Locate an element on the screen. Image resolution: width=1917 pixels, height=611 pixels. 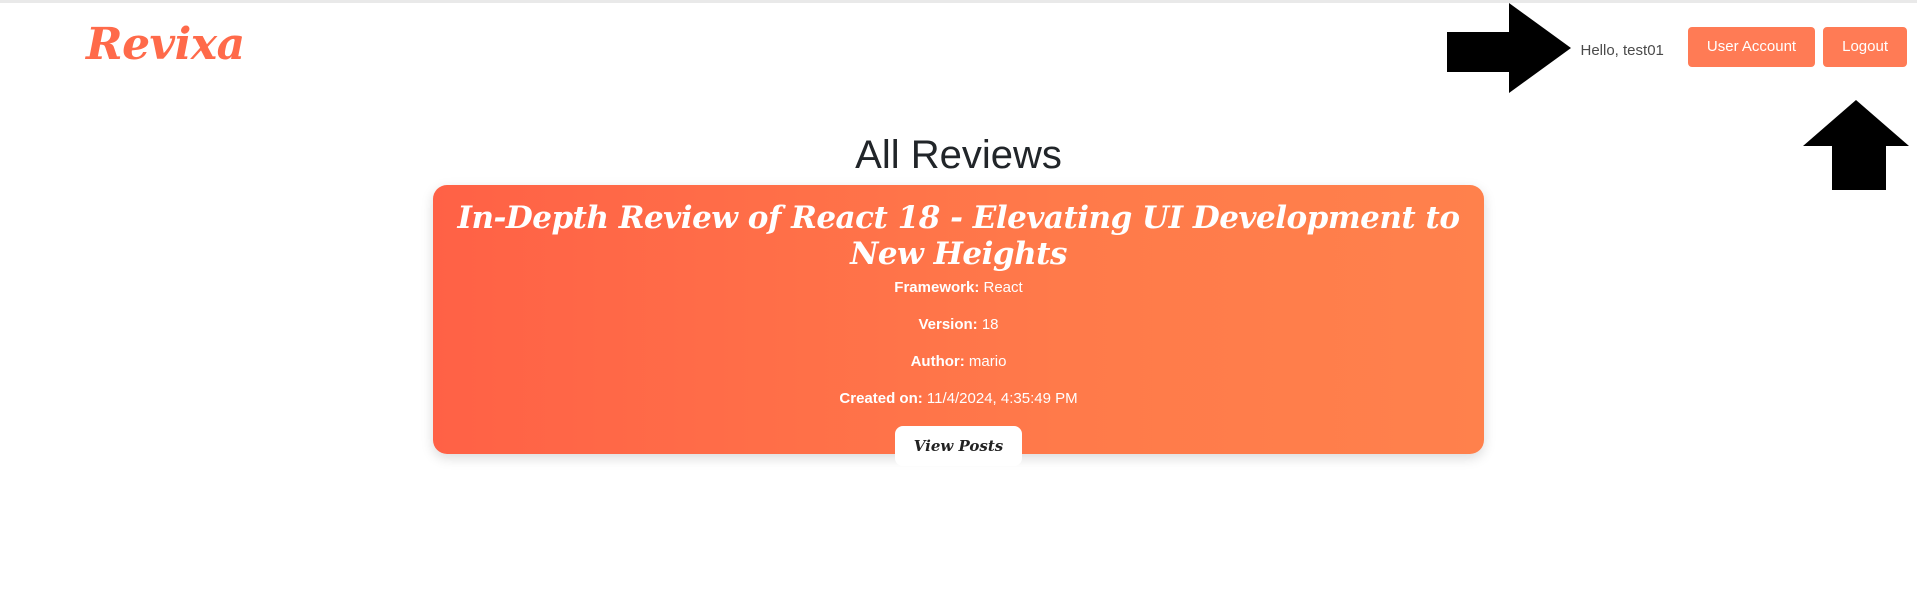
author-label: Author: is located at coordinates (937, 362).